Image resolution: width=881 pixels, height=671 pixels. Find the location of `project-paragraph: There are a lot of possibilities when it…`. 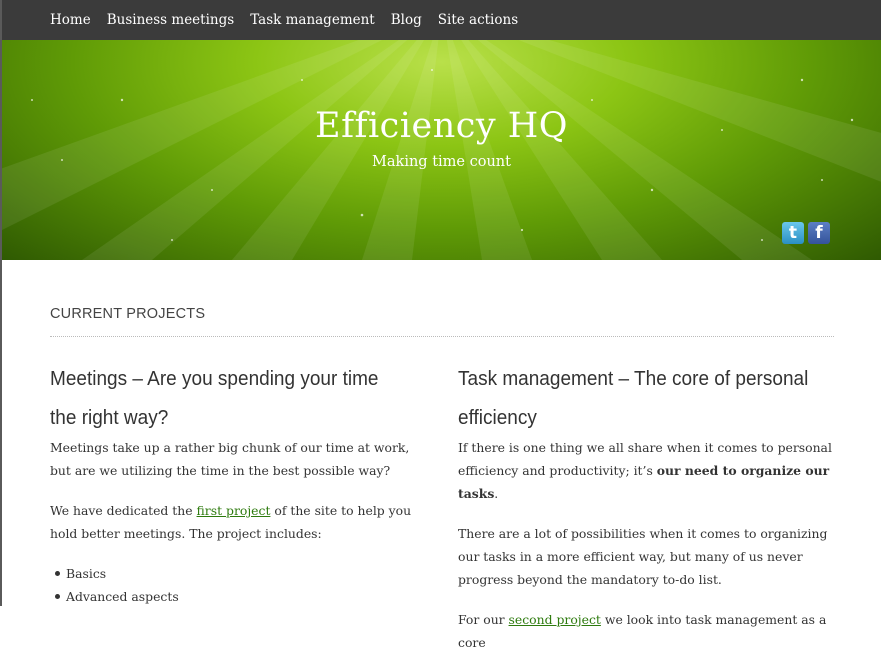

project-paragraph: There are a lot of possibilities when it… is located at coordinates (643, 556).